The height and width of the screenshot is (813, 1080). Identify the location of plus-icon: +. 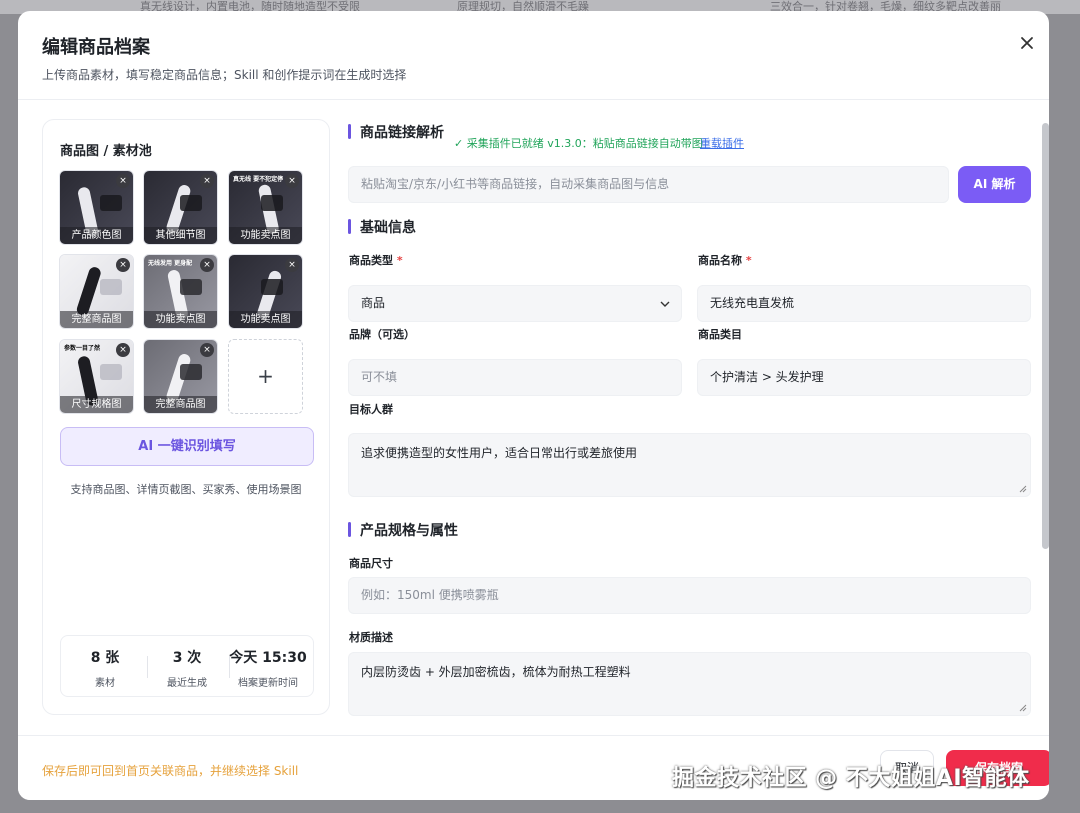
(265, 376).